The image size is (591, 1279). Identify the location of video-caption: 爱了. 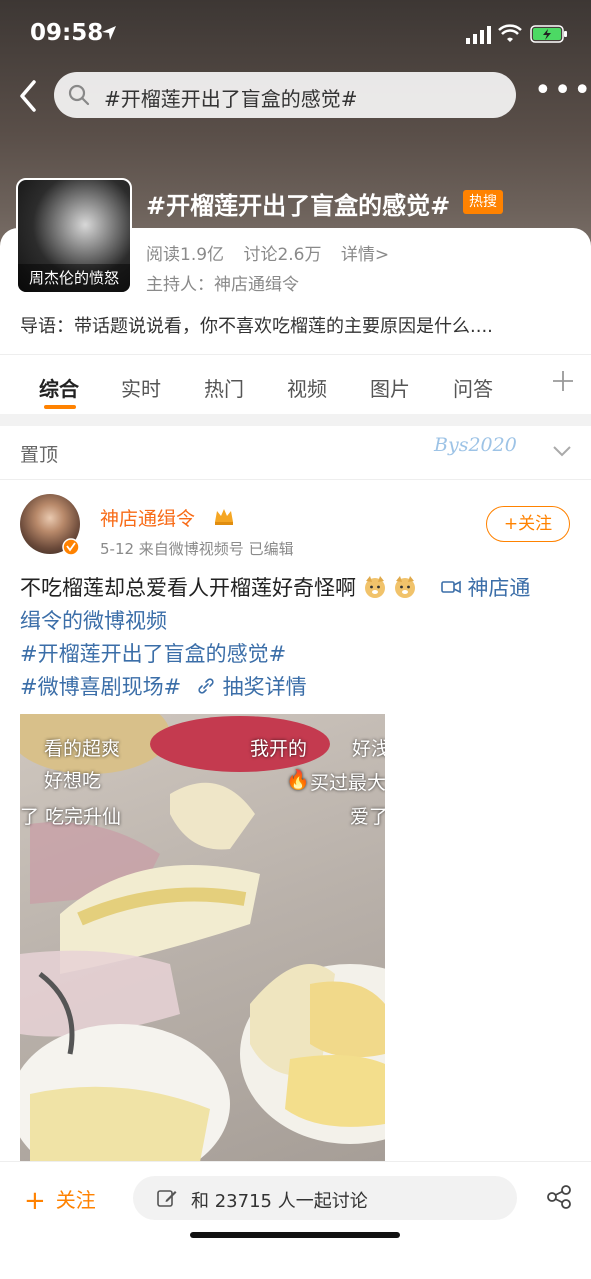
(367, 817).